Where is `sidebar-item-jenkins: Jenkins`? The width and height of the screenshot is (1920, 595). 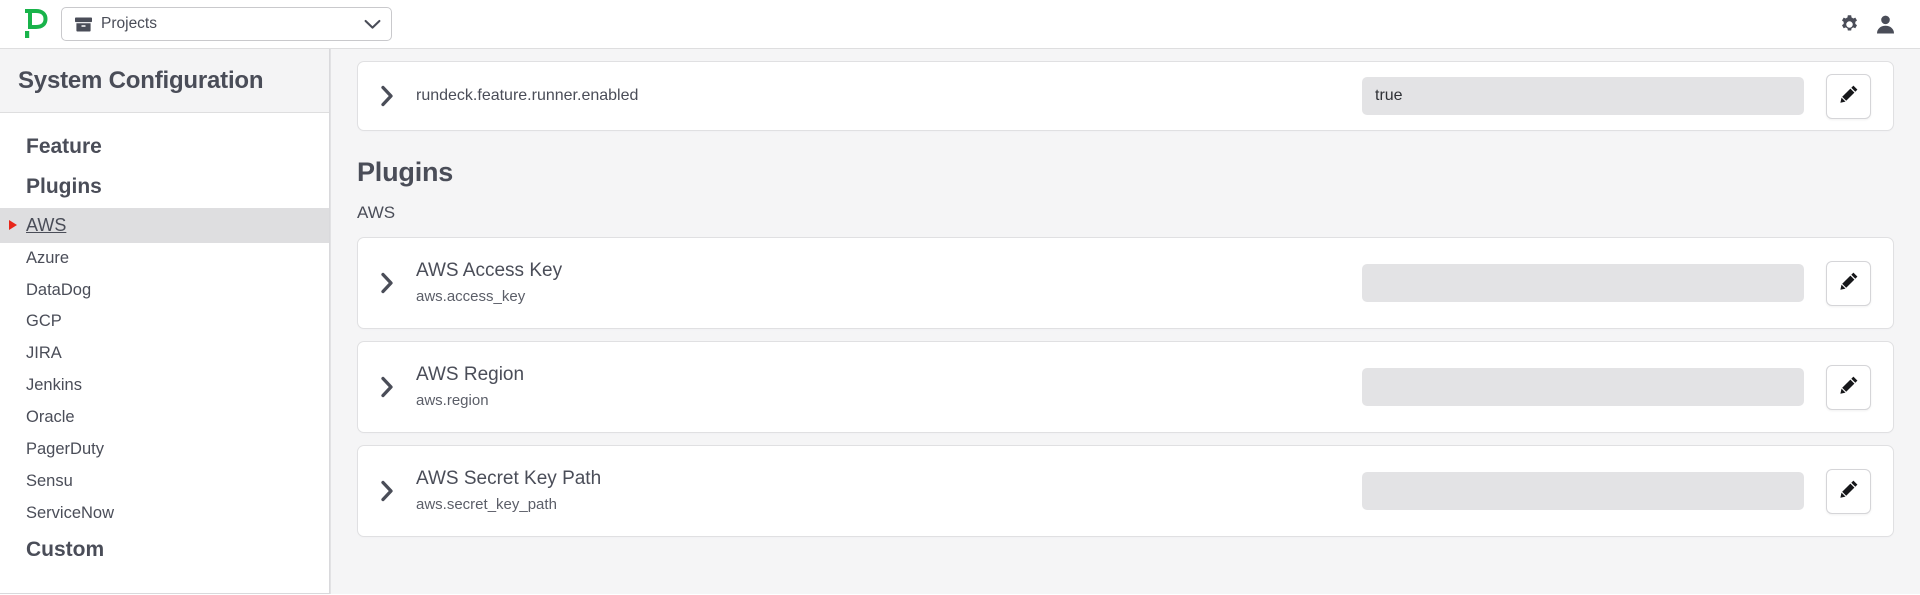
sidebar-item-jenkins: Jenkins is located at coordinates (164, 386).